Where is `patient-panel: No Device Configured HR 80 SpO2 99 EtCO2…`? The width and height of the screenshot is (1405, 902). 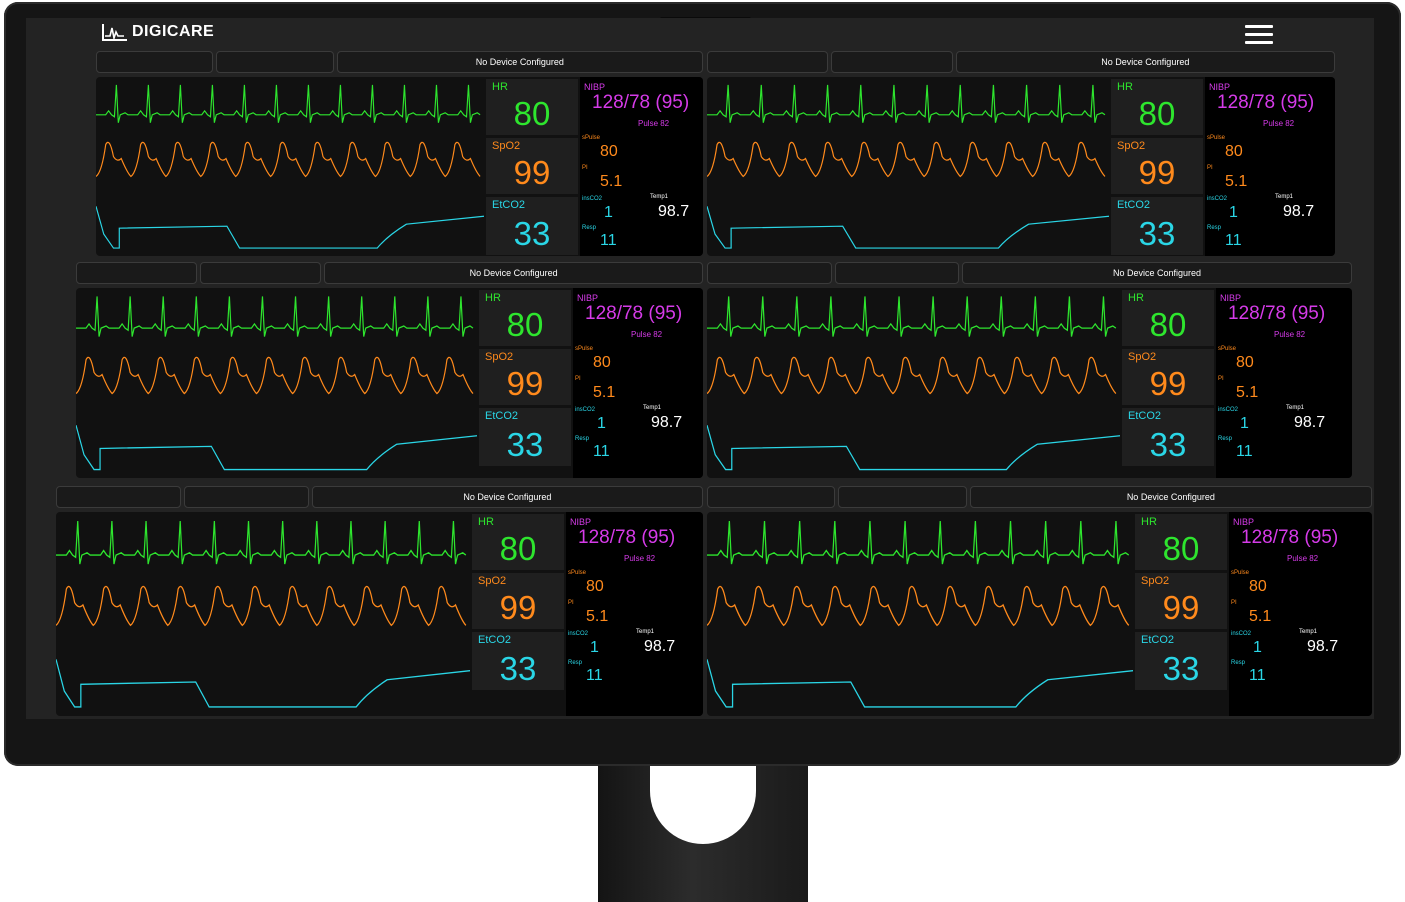
patient-panel: No Device Configured HR 80 SpO2 99 EtCO2… is located at coordinates (1039, 601).